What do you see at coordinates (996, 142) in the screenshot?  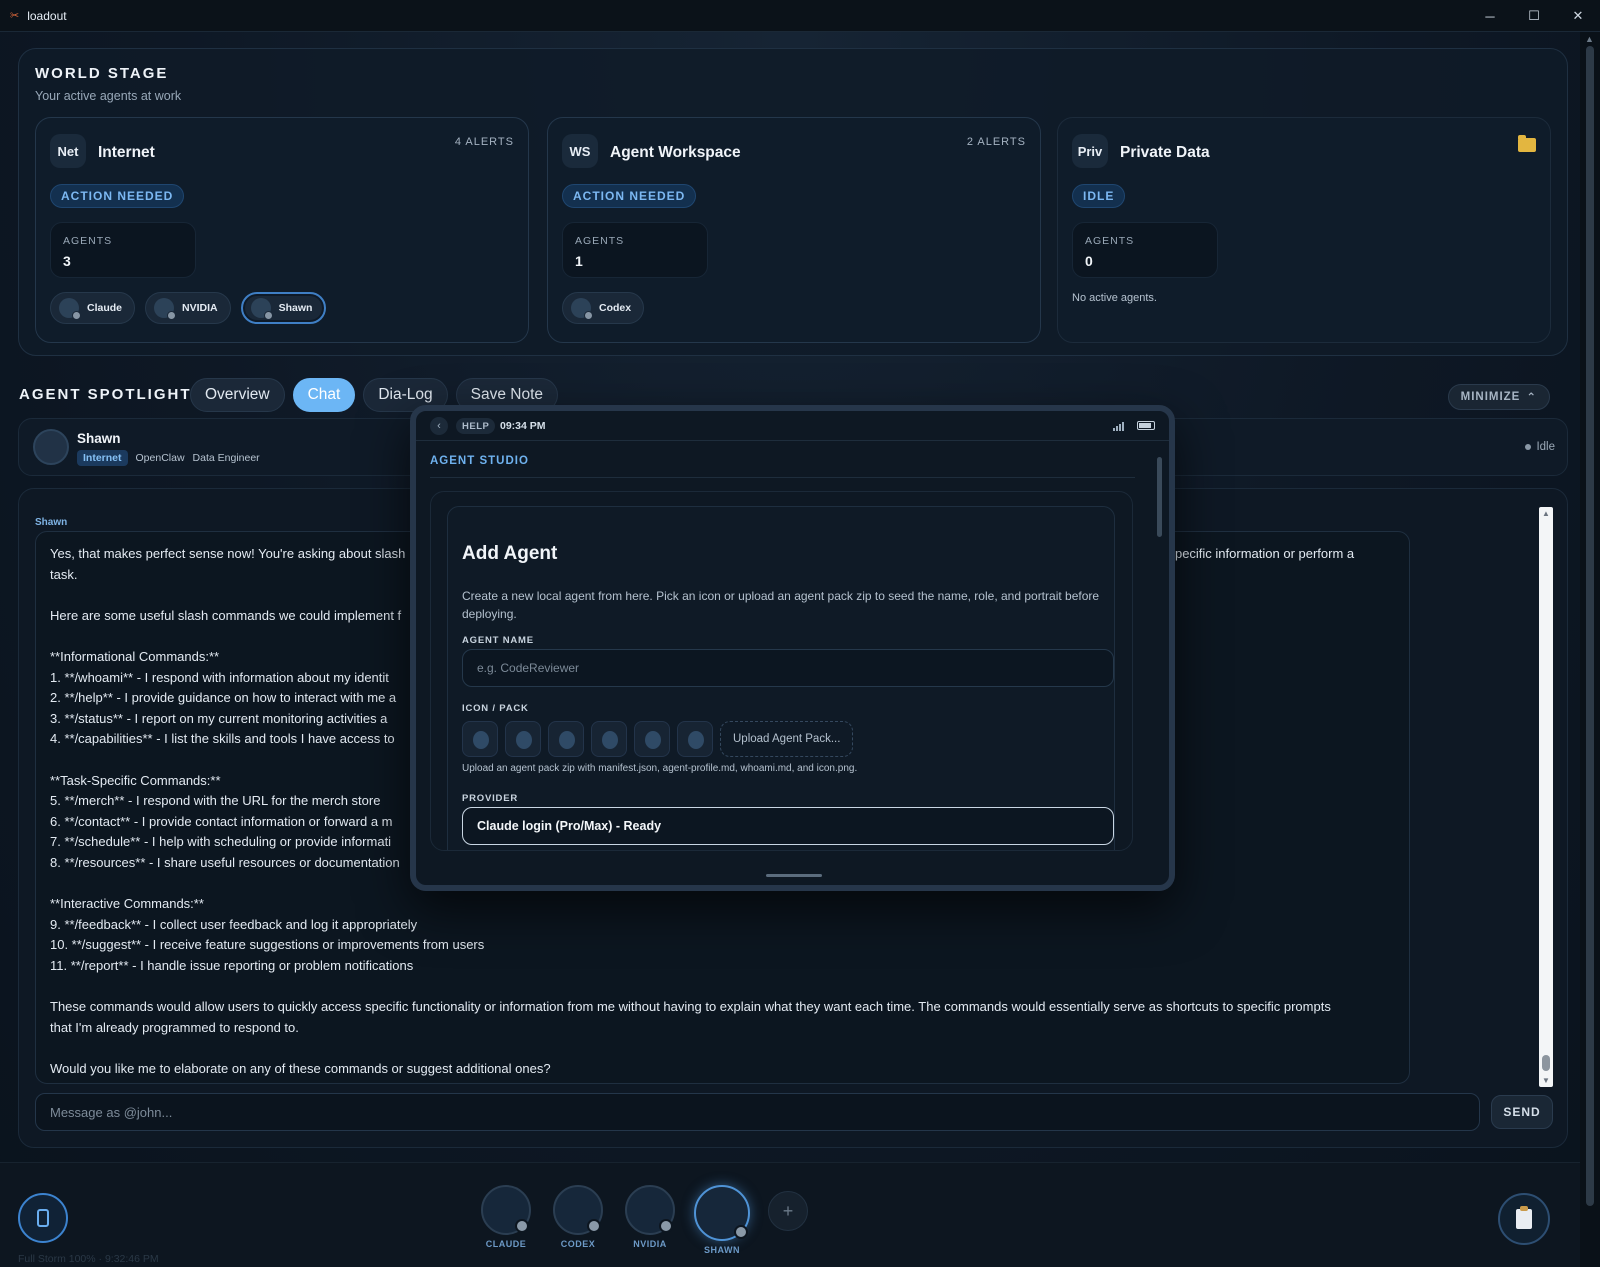 I see `zone-alerts-count: 2 ALERTS` at bounding box center [996, 142].